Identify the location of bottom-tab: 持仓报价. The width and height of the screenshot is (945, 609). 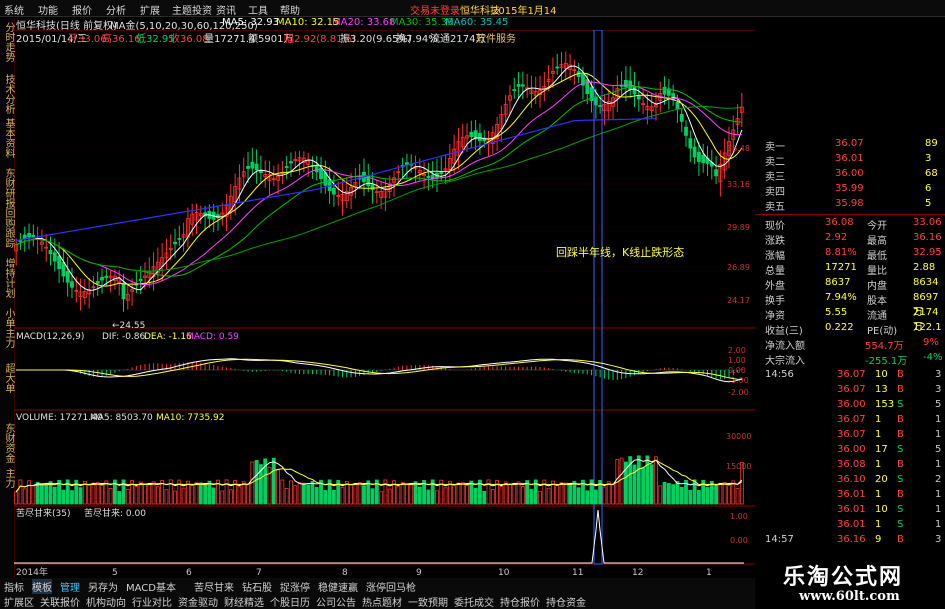
(520, 601).